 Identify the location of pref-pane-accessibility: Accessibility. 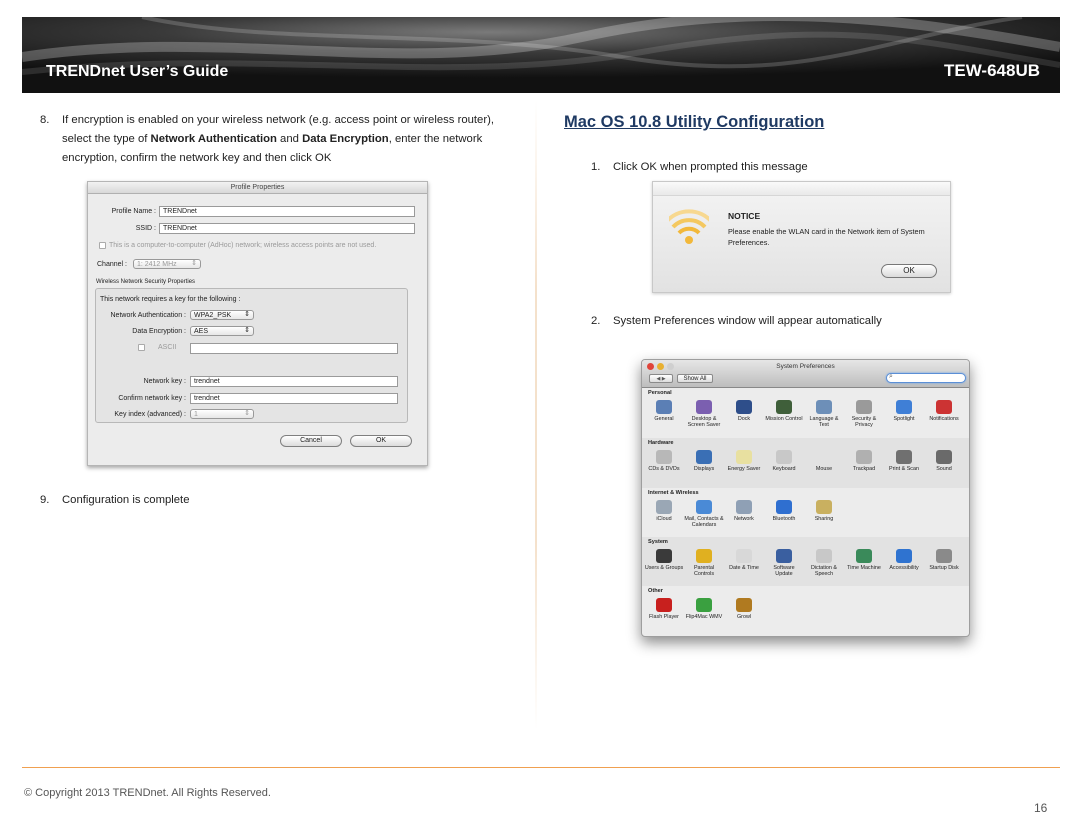
(904, 560).